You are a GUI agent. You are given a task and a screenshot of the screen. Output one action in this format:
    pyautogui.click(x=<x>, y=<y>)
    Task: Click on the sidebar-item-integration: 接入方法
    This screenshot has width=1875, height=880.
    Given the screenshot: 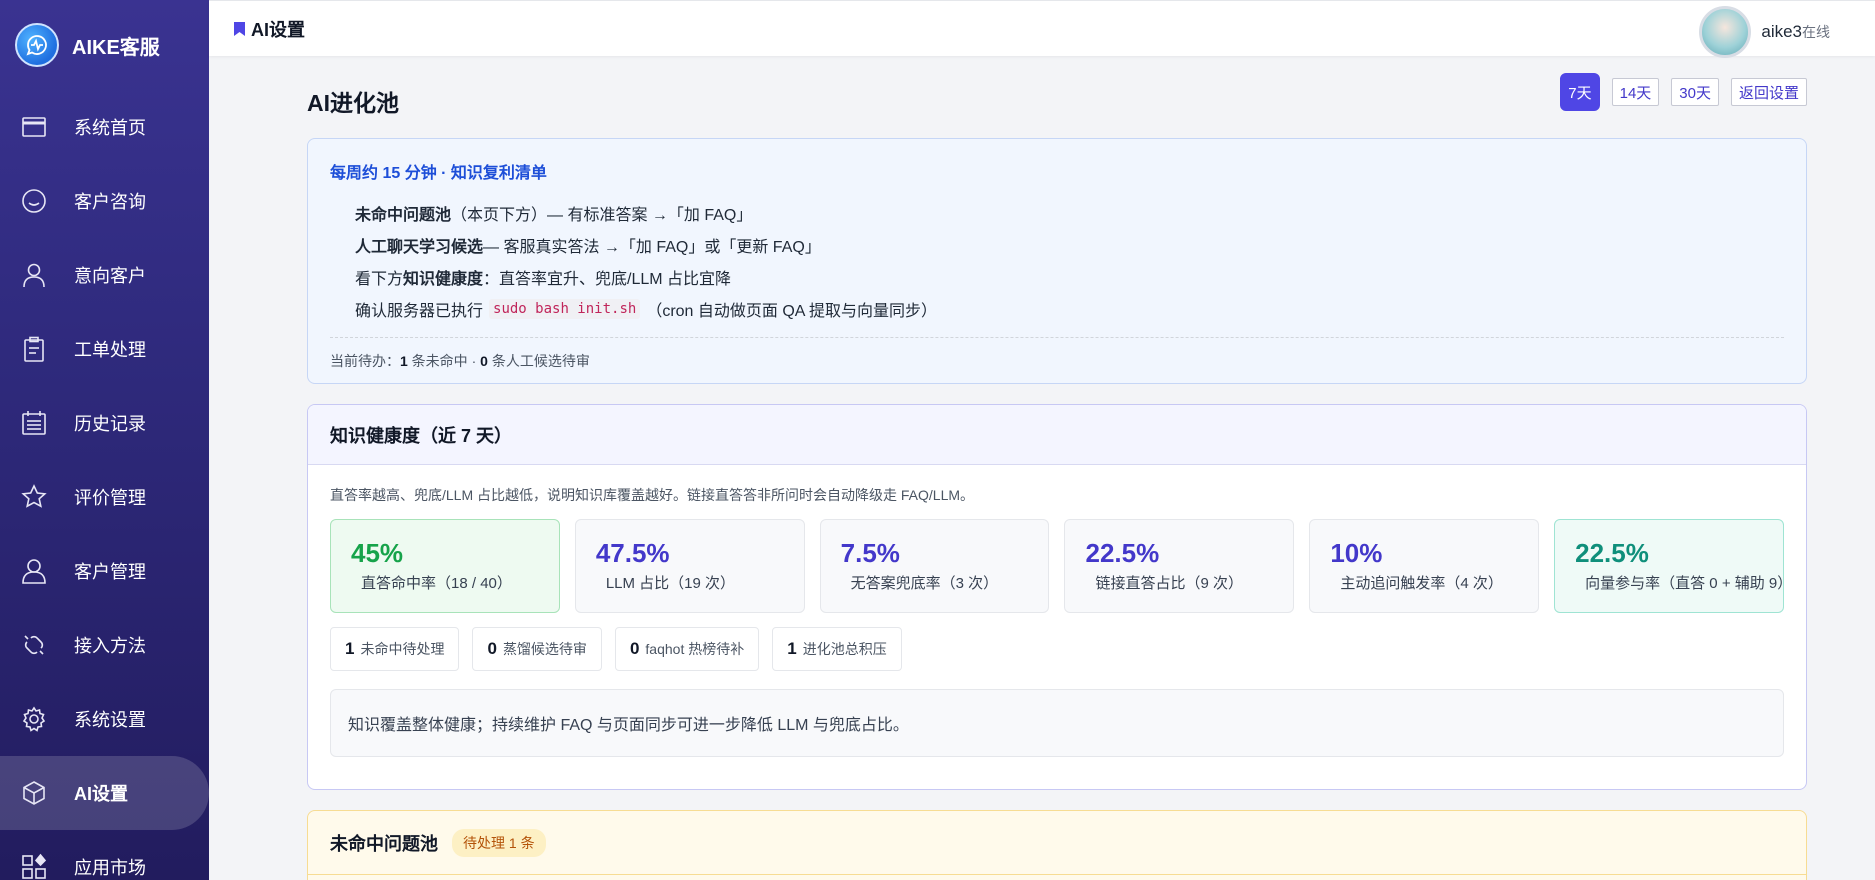 What is the action you would take?
    pyautogui.click(x=104, y=645)
    